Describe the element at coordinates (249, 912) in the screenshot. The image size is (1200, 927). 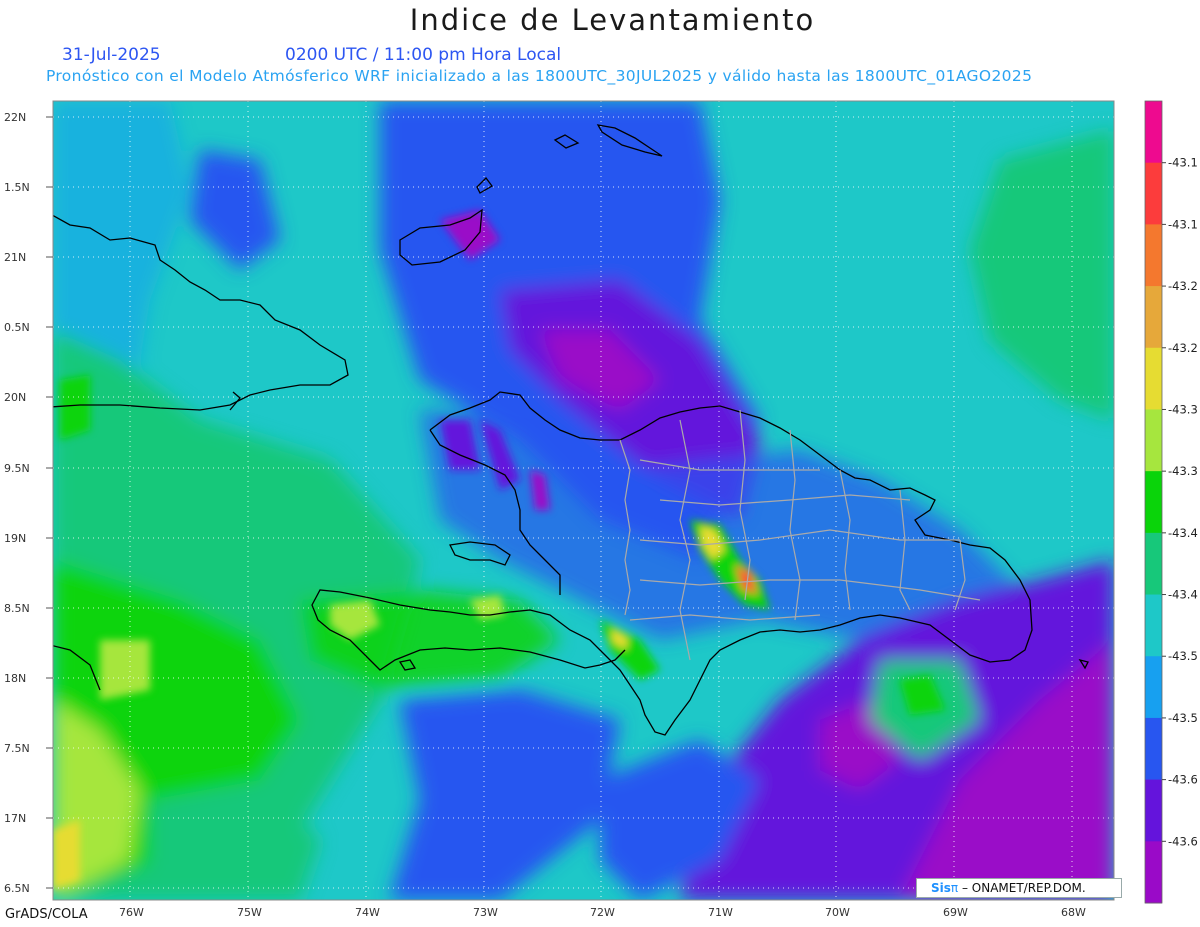
I see `lon-label: 75W` at that location.